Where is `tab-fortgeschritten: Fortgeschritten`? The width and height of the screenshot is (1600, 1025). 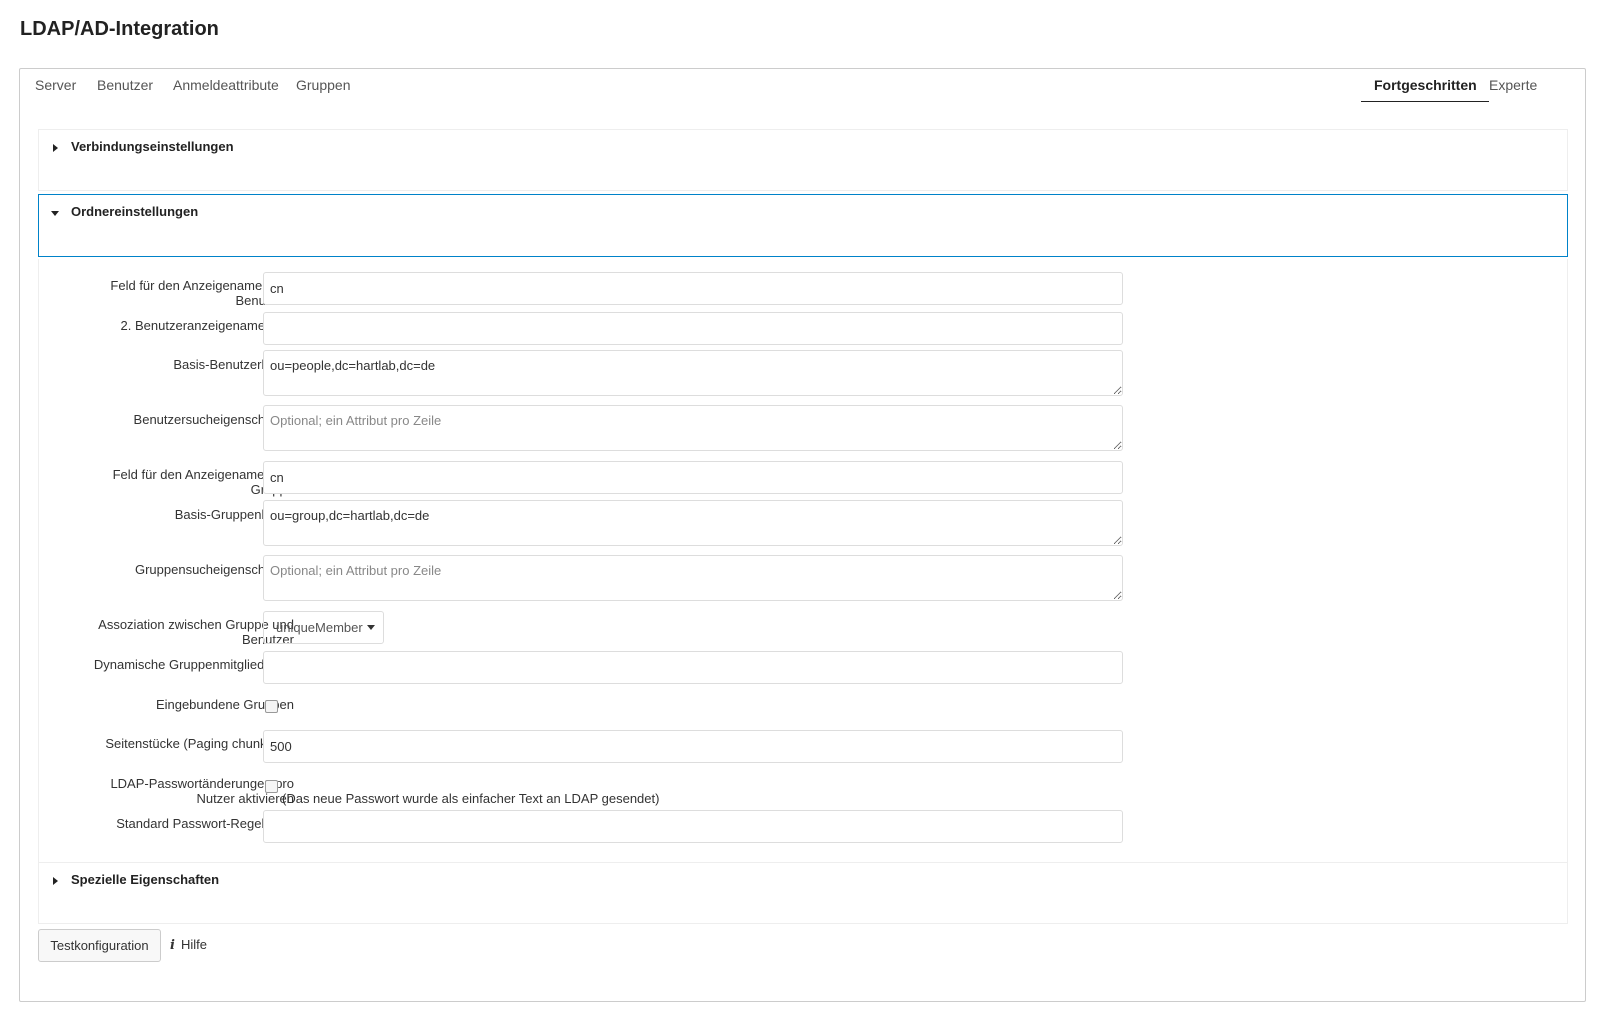 tab-fortgeschritten: Fortgeschritten is located at coordinates (1425, 89).